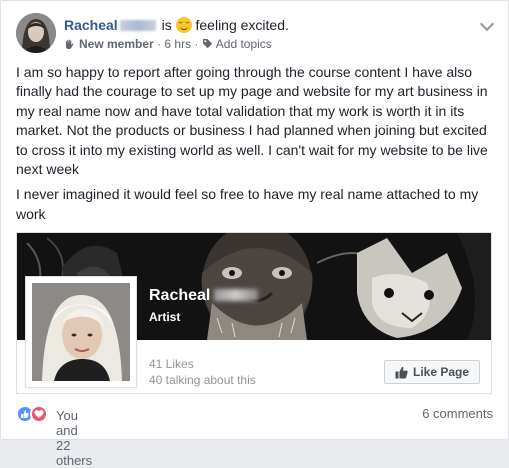  What do you see at coordinates (441, 372) in the screenshot?
I see `like-page-label: Like Page` at bounding box center [441, 372].